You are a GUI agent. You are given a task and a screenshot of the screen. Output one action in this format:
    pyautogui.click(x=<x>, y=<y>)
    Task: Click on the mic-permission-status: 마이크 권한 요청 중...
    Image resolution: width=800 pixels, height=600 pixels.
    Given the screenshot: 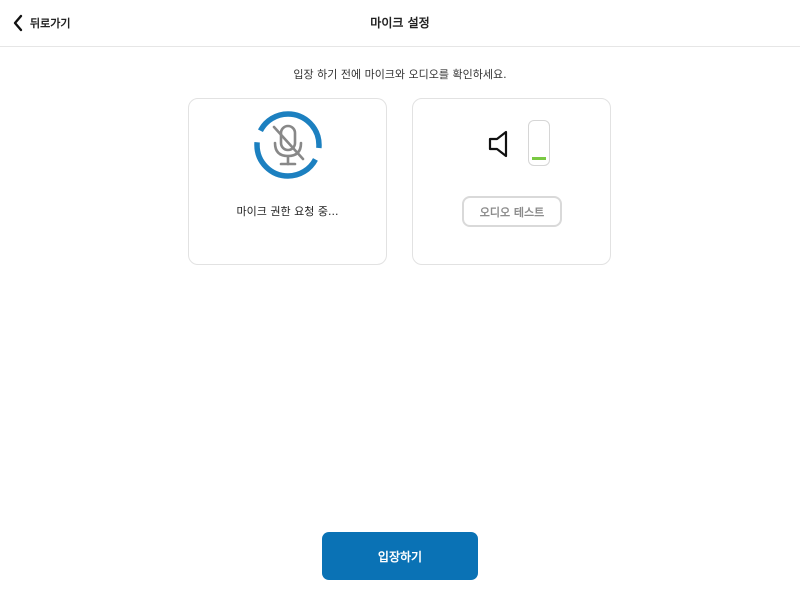 What is the action you would take?
    pyautogui.click(x=287, y=211)
    